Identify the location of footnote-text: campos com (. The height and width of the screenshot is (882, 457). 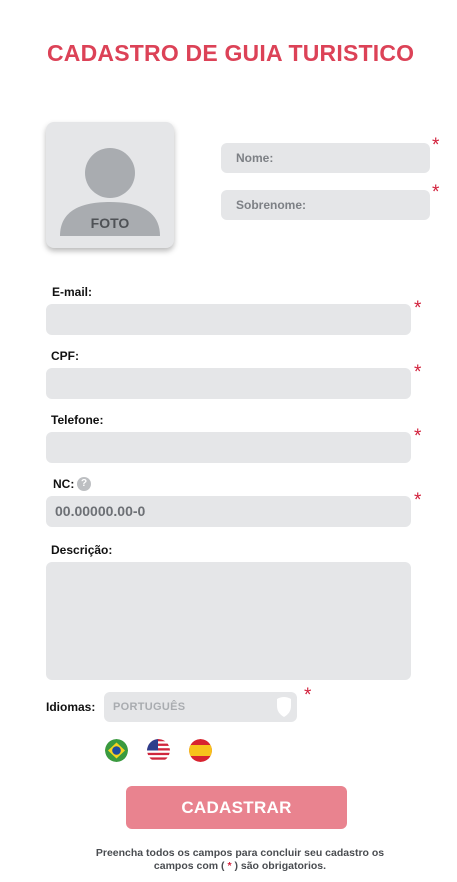
(190, 866).